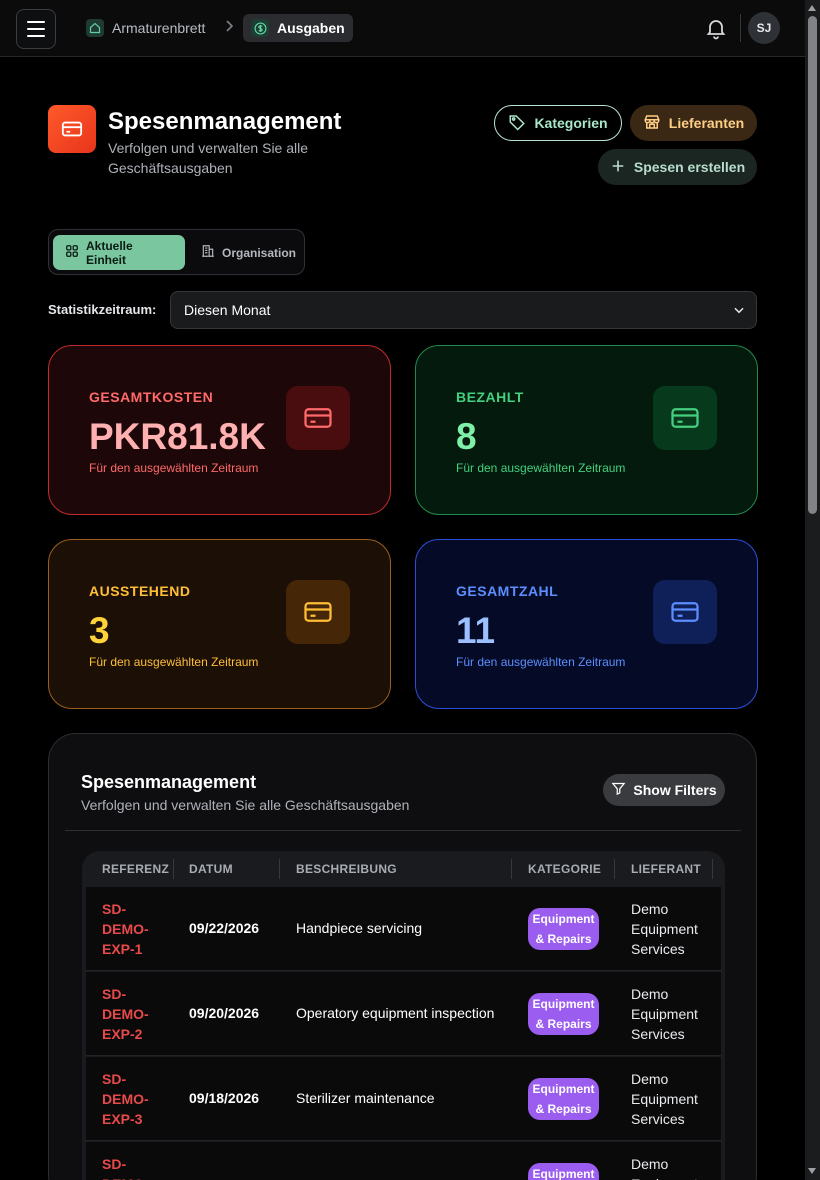 Image resolution: width=820 pixels, height=1180 pixels. Describe the element at coordinates (652, 123) in the screenshot. I see `store-icon` at that location.